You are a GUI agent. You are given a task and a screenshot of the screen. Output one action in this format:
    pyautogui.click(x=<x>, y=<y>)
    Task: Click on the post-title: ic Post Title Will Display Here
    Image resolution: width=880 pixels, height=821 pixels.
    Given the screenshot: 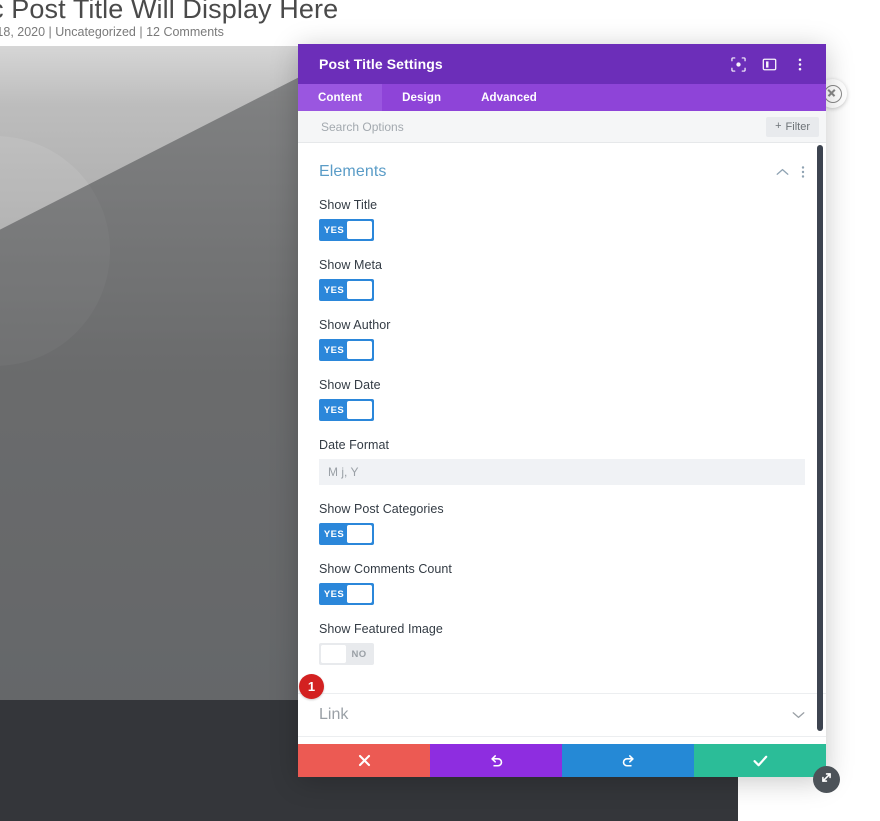 What is the action you would take?
    pyautogui.click(x=169, y=12)
    